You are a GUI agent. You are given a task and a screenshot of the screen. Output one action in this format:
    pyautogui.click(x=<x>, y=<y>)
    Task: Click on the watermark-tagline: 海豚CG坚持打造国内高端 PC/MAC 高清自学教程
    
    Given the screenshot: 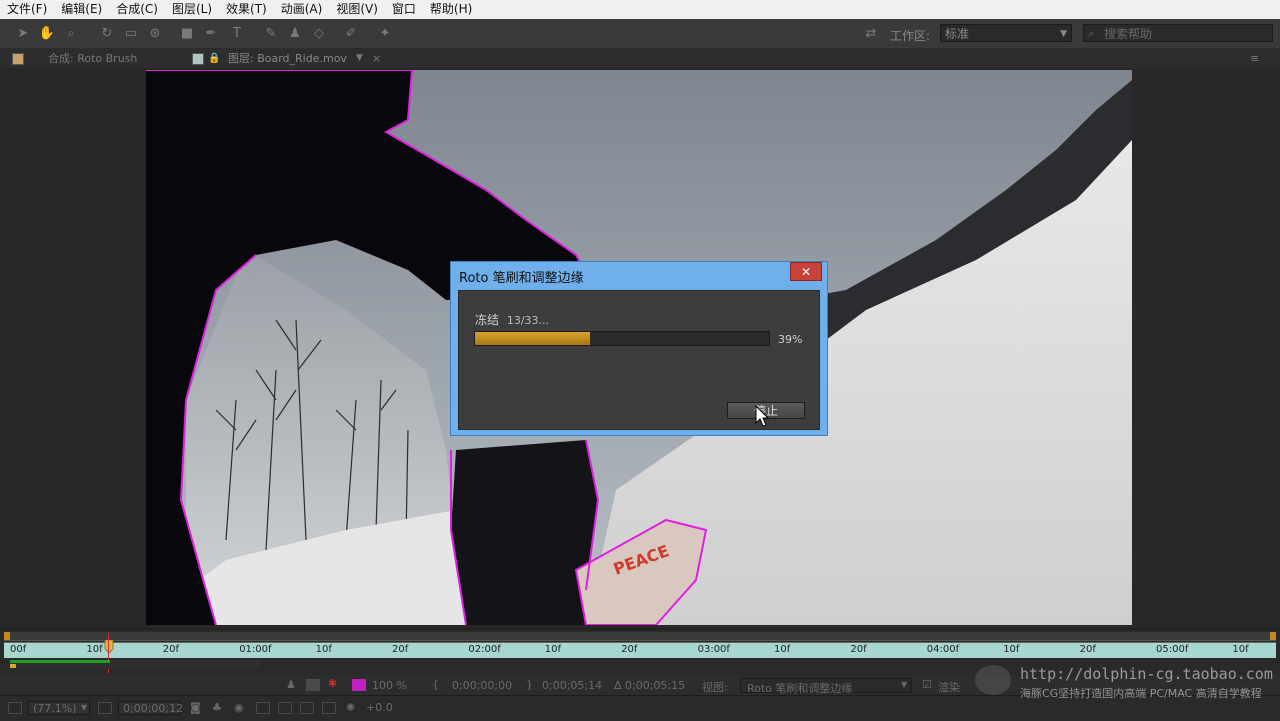 What is the action you would take?
    pyautogui.click(x=1141, y=693)
    